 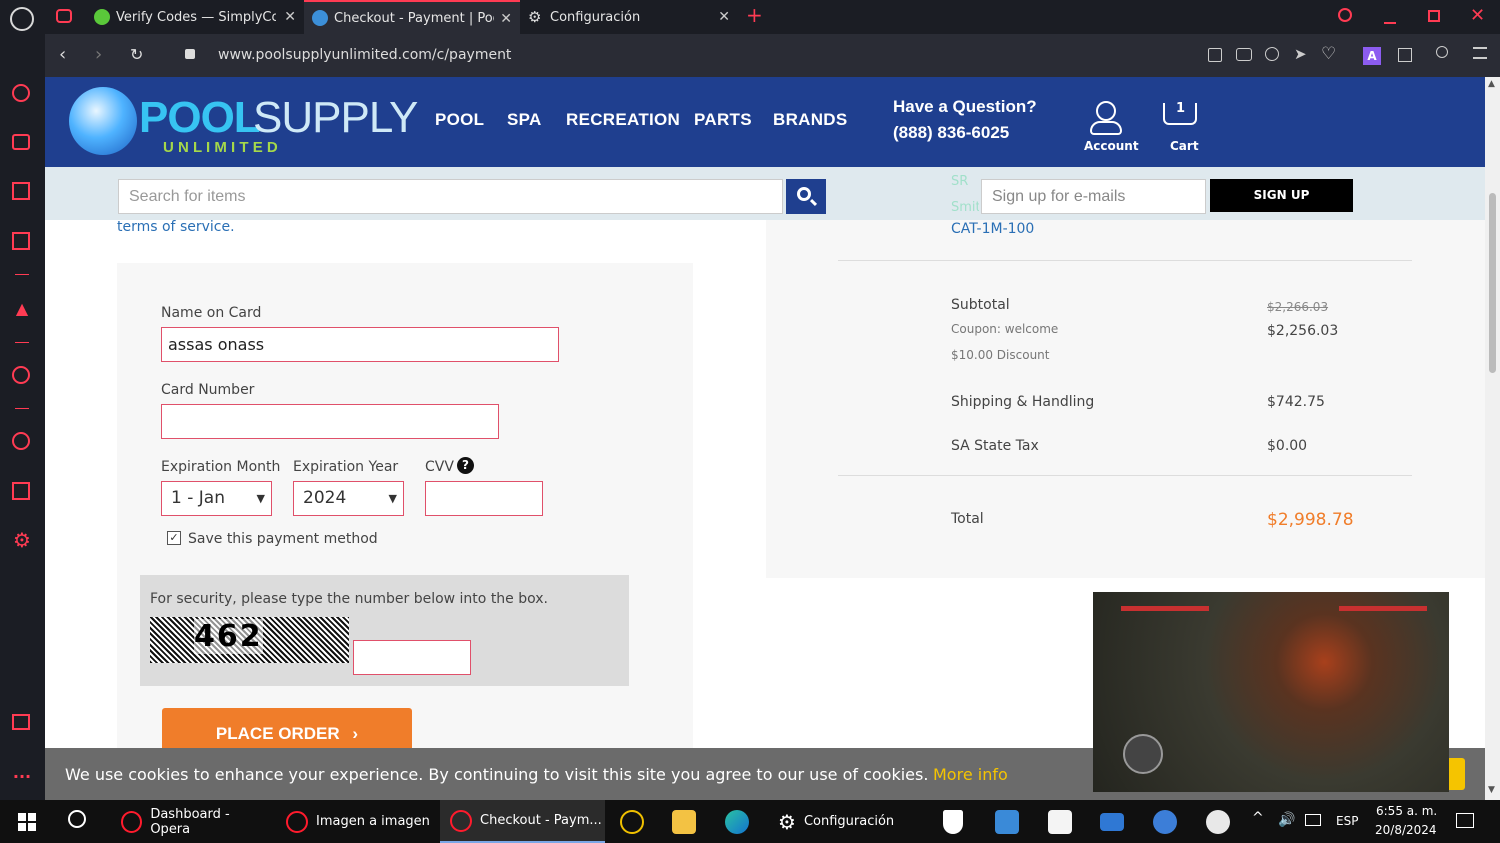 What do you see at coordinates (22, 540) in the screenshot?
I see `settings-icon: ⚙` at bounding box center [22, 540].